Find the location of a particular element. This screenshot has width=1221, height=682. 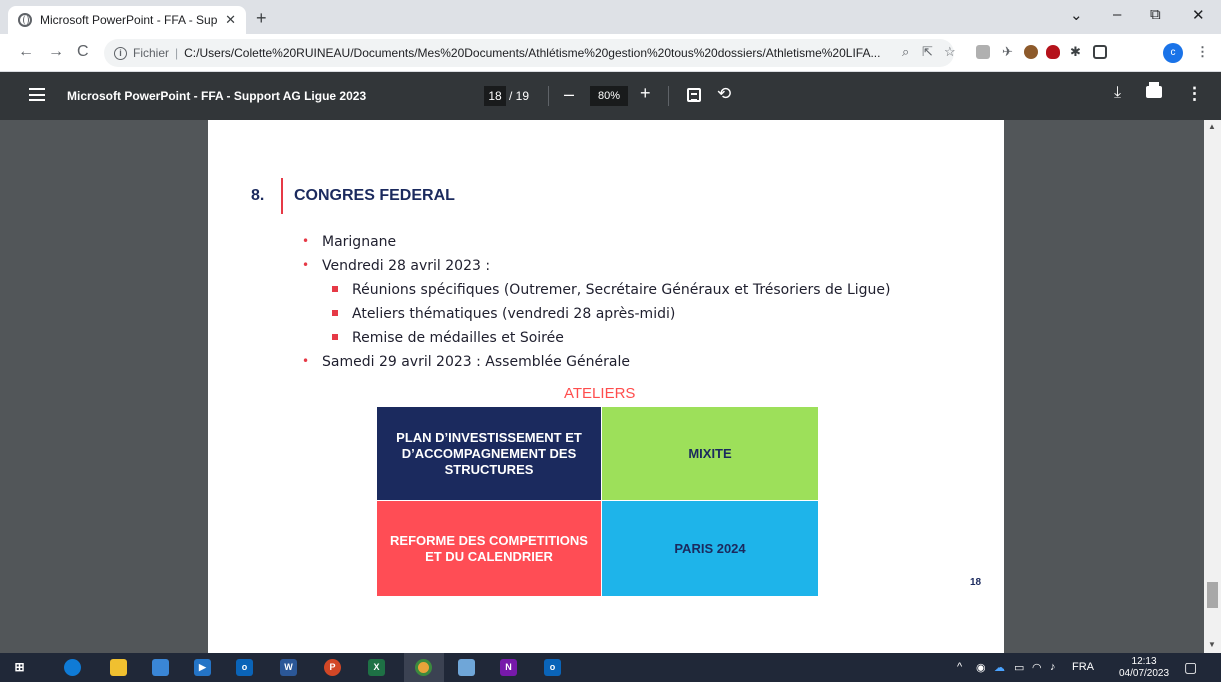

chrome-icon is located at coordinates (423, 667).